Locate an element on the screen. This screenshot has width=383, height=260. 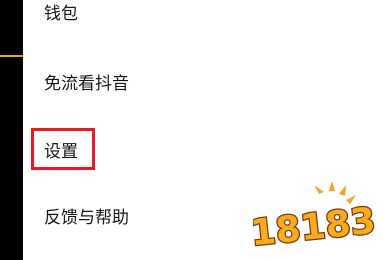
background-strip is located at coordinates (11, 130).